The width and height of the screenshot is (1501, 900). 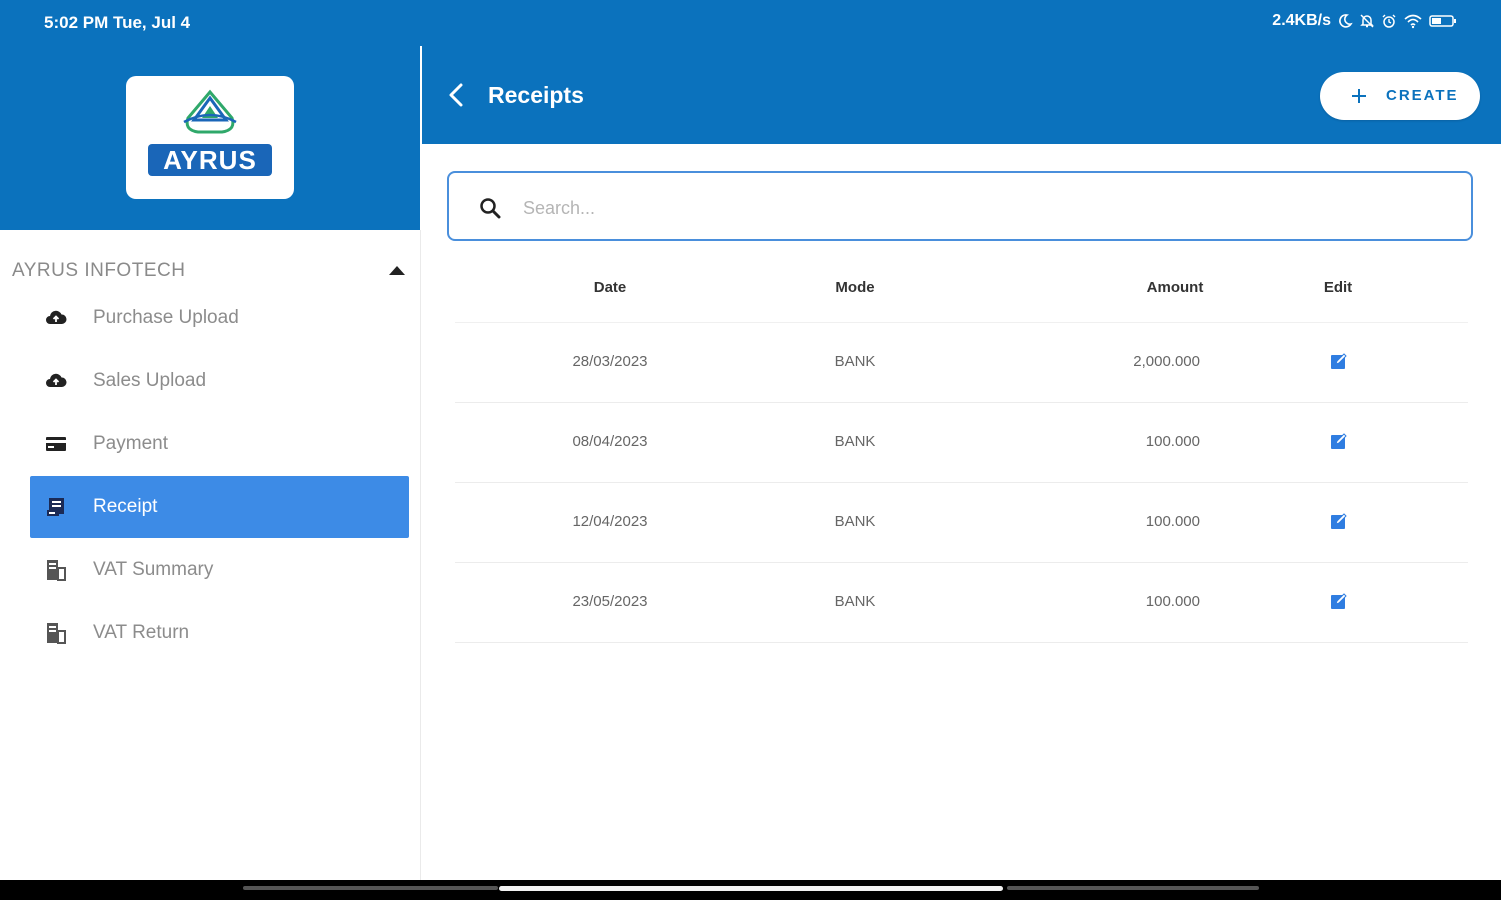 What do you see at coordinates (210, 111) in the screenshot?
I see `logo-emblem-icon` at bounding box center [210, 111].